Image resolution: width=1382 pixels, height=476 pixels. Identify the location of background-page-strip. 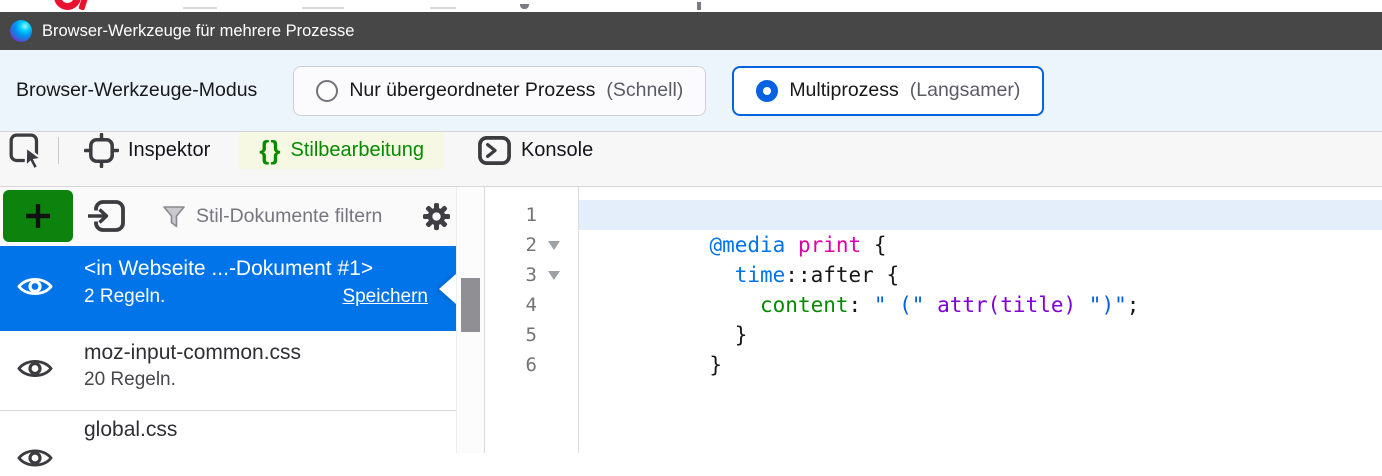
(691, 6).